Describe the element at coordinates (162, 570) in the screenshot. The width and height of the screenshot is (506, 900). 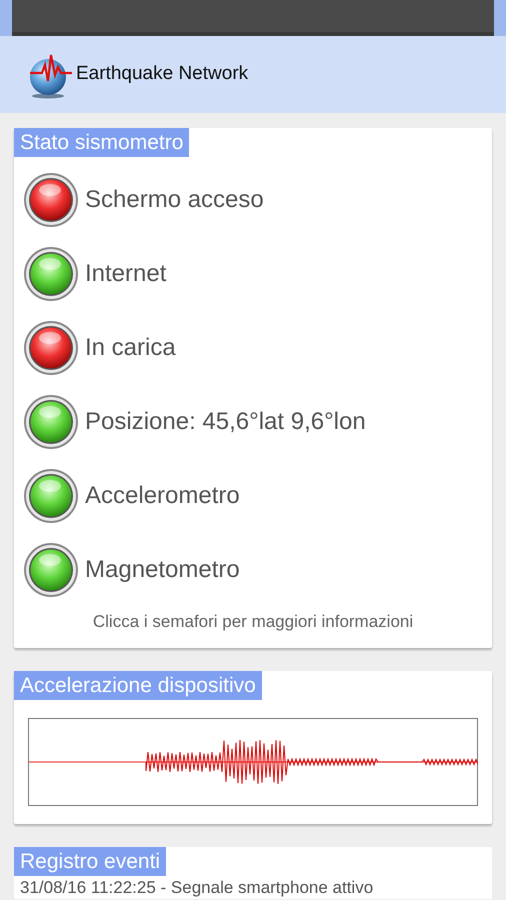
I see `status-label: Magnetometro` at that location.